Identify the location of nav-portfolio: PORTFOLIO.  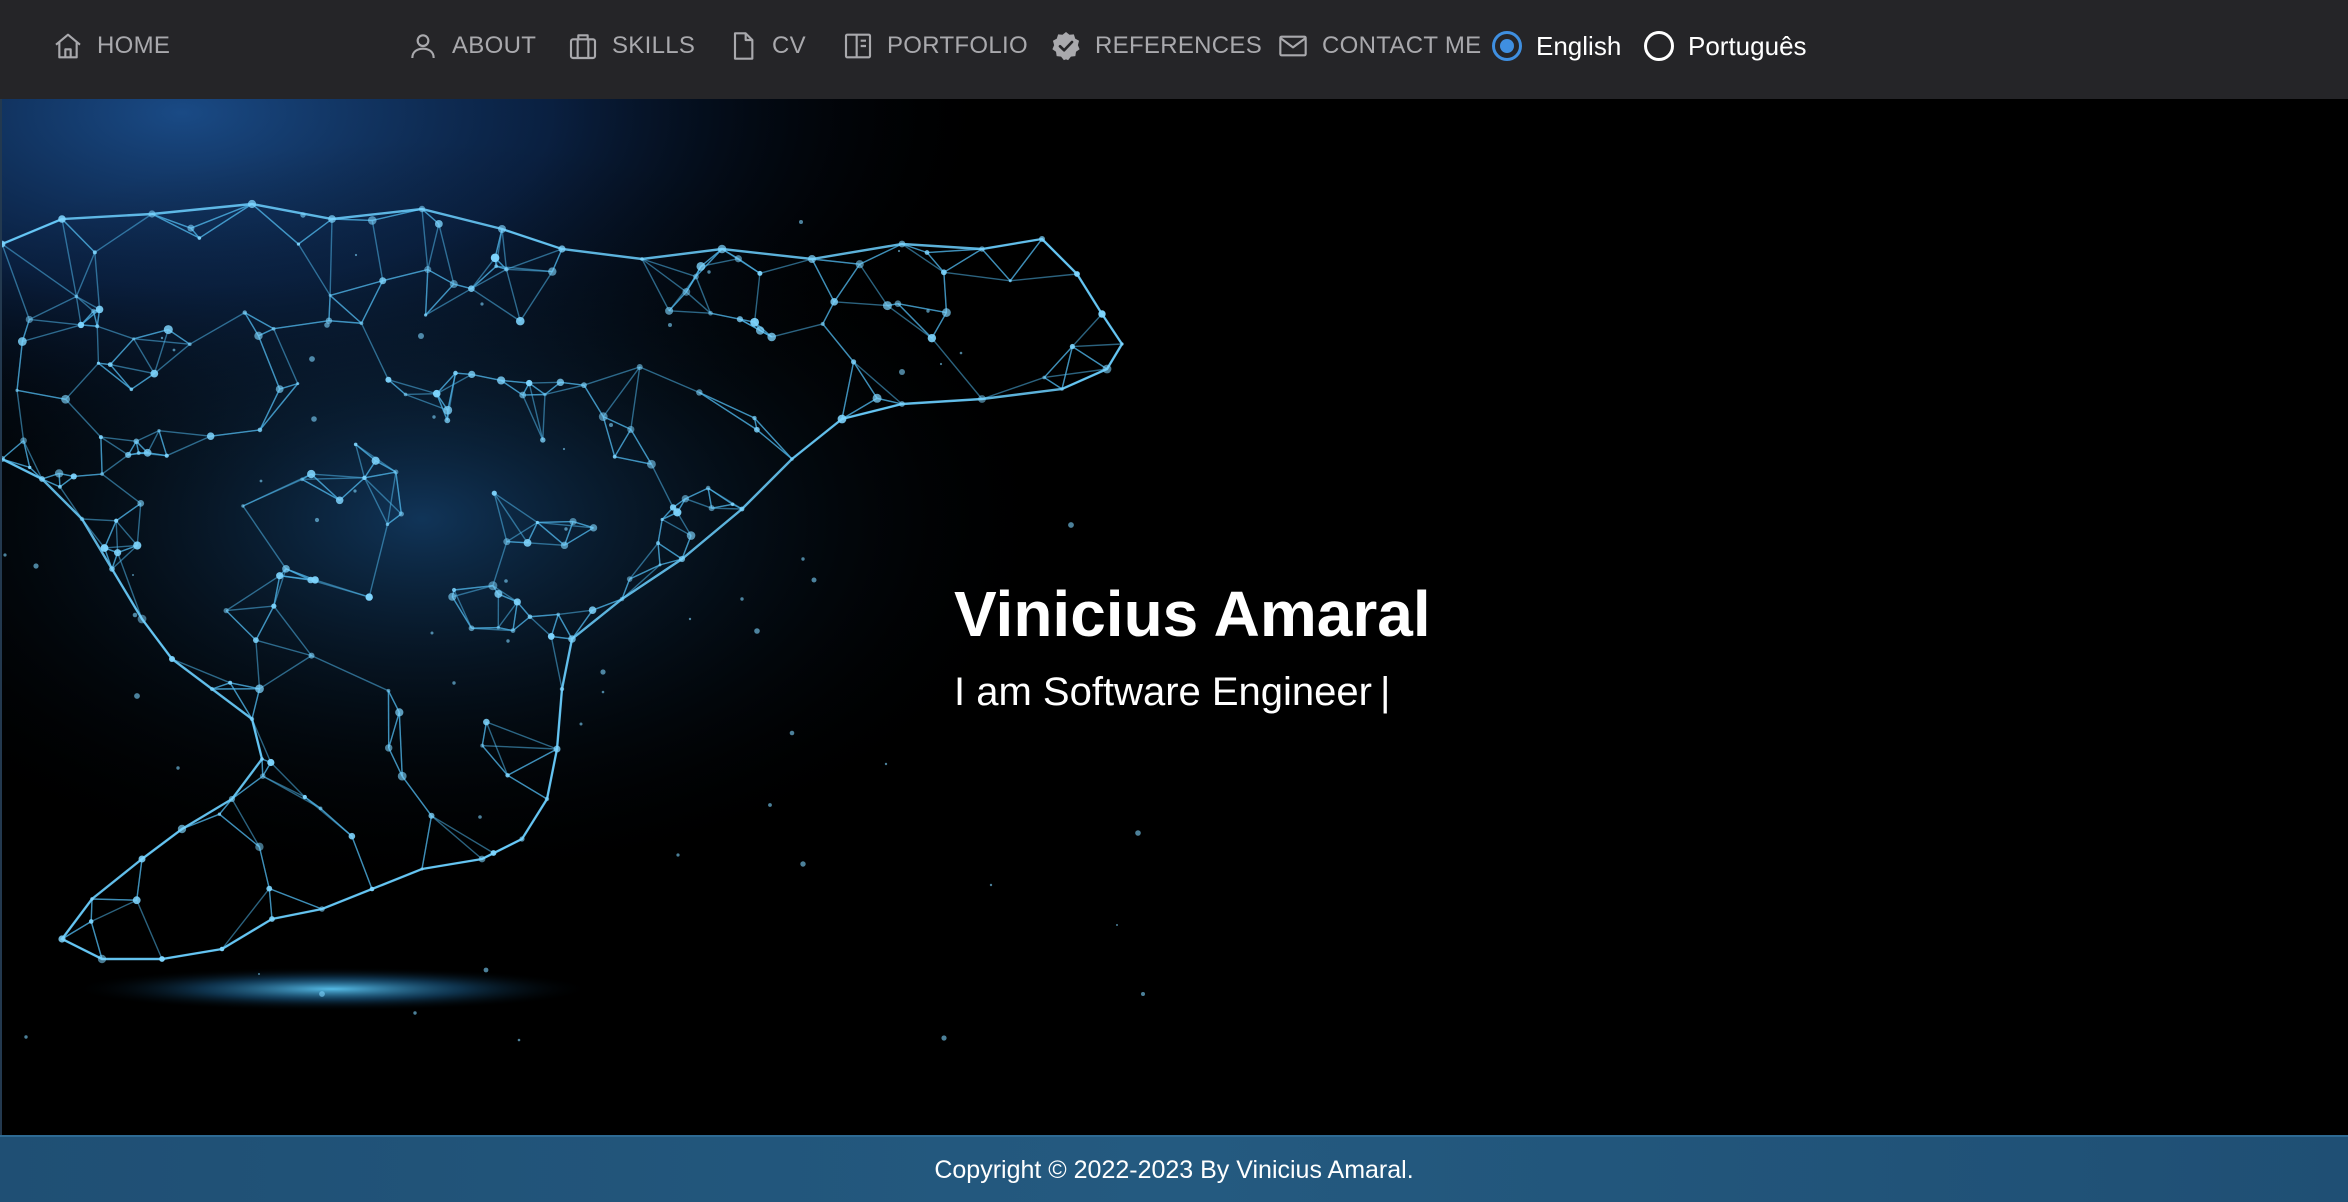
(935, 46).